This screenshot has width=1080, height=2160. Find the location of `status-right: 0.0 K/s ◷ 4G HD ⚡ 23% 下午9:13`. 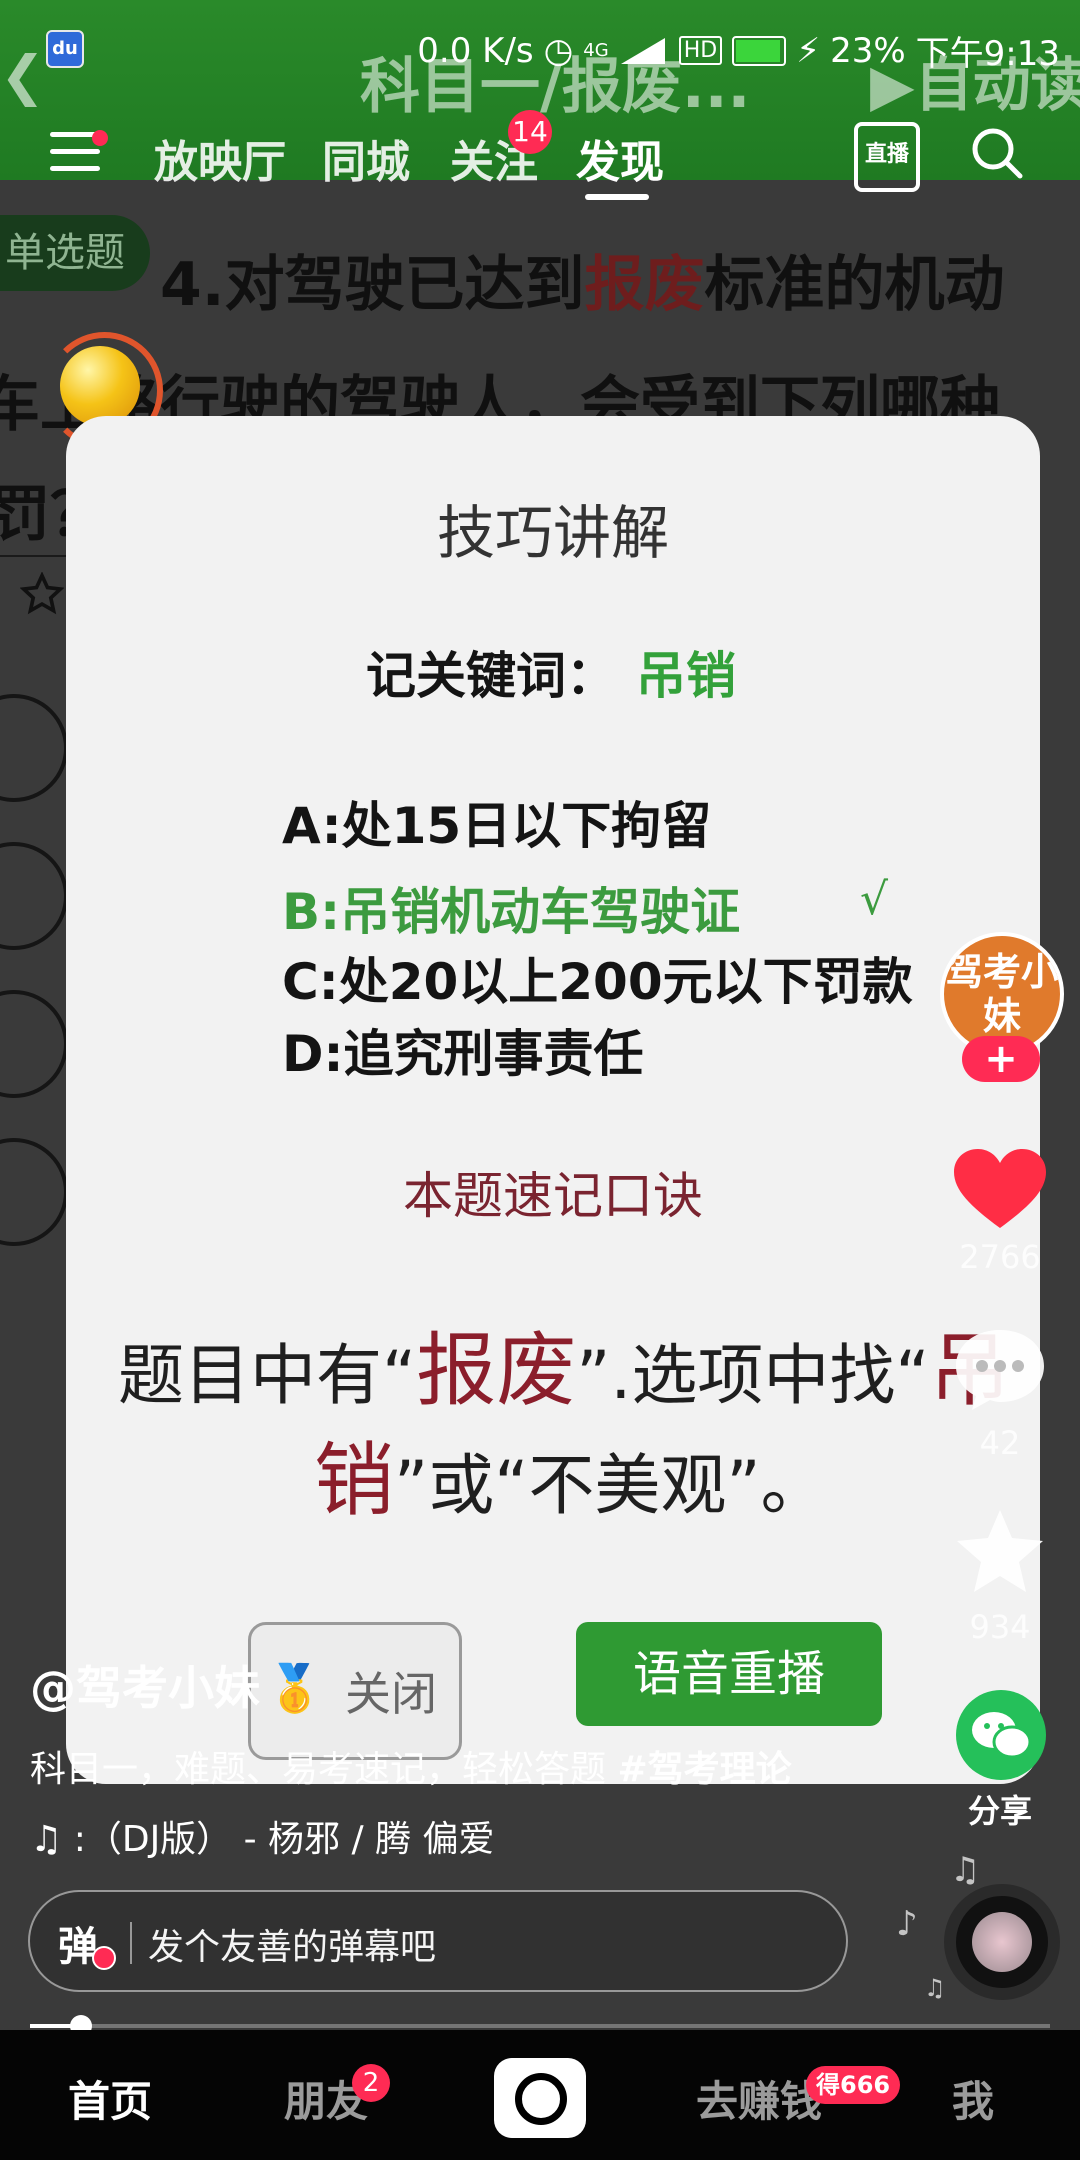

status-right: 0.0 K/s ◷ 4G HD ⚡ 23% 下午9:13 is located at coordinates (738, 50).